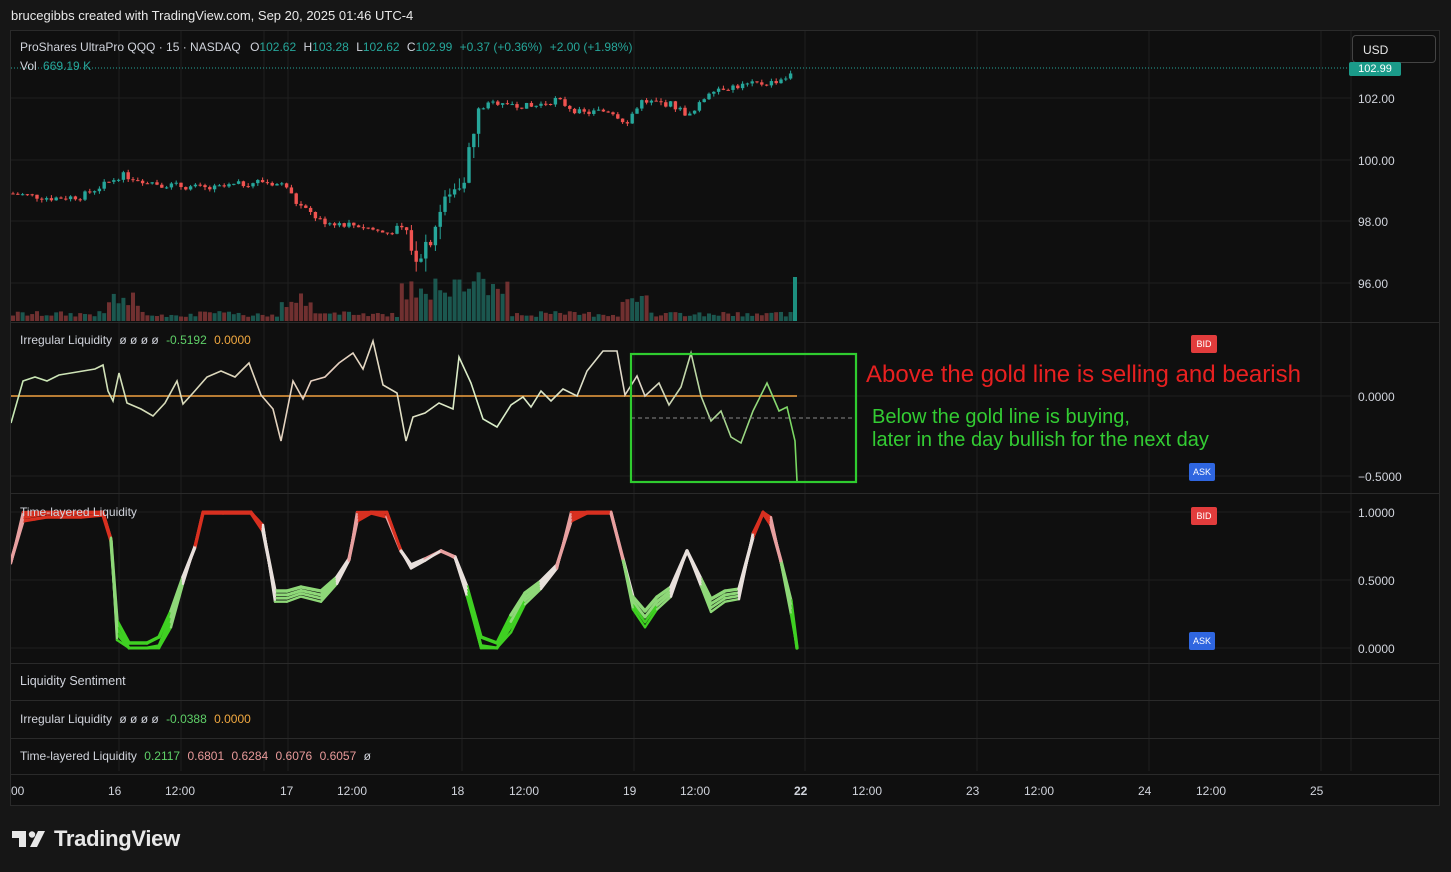 This screenshot has width=1451, height=872. Describe the element at coordinates (367, 756) in the screenshot. I see `collapsed-time-tail: ø` at that location.